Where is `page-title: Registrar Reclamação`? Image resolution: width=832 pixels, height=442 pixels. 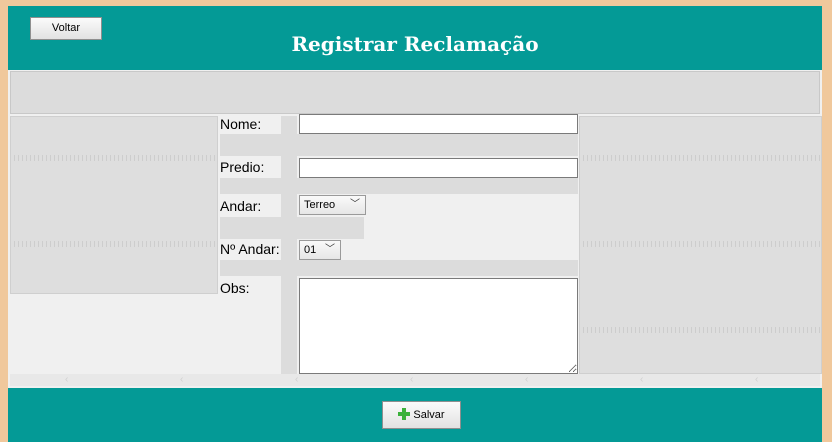
page-title: Registrar Reclamação is located at coordinates (415, 44).